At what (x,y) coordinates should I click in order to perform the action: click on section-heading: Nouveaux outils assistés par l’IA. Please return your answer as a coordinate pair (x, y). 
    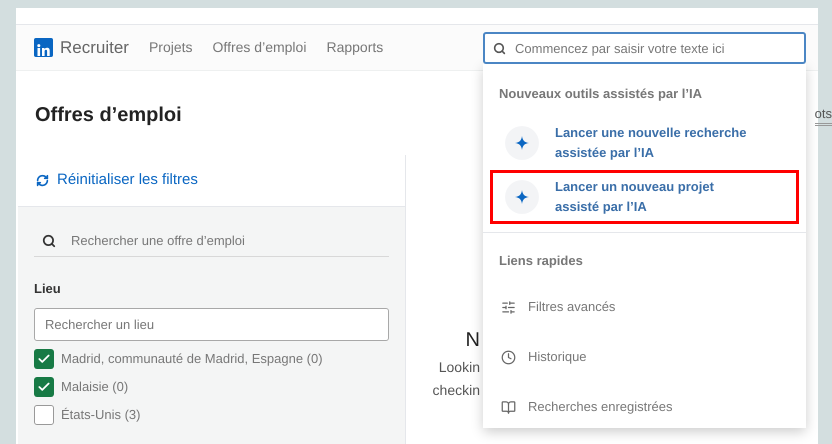
    Looking at the image, I should click on (601, 94).